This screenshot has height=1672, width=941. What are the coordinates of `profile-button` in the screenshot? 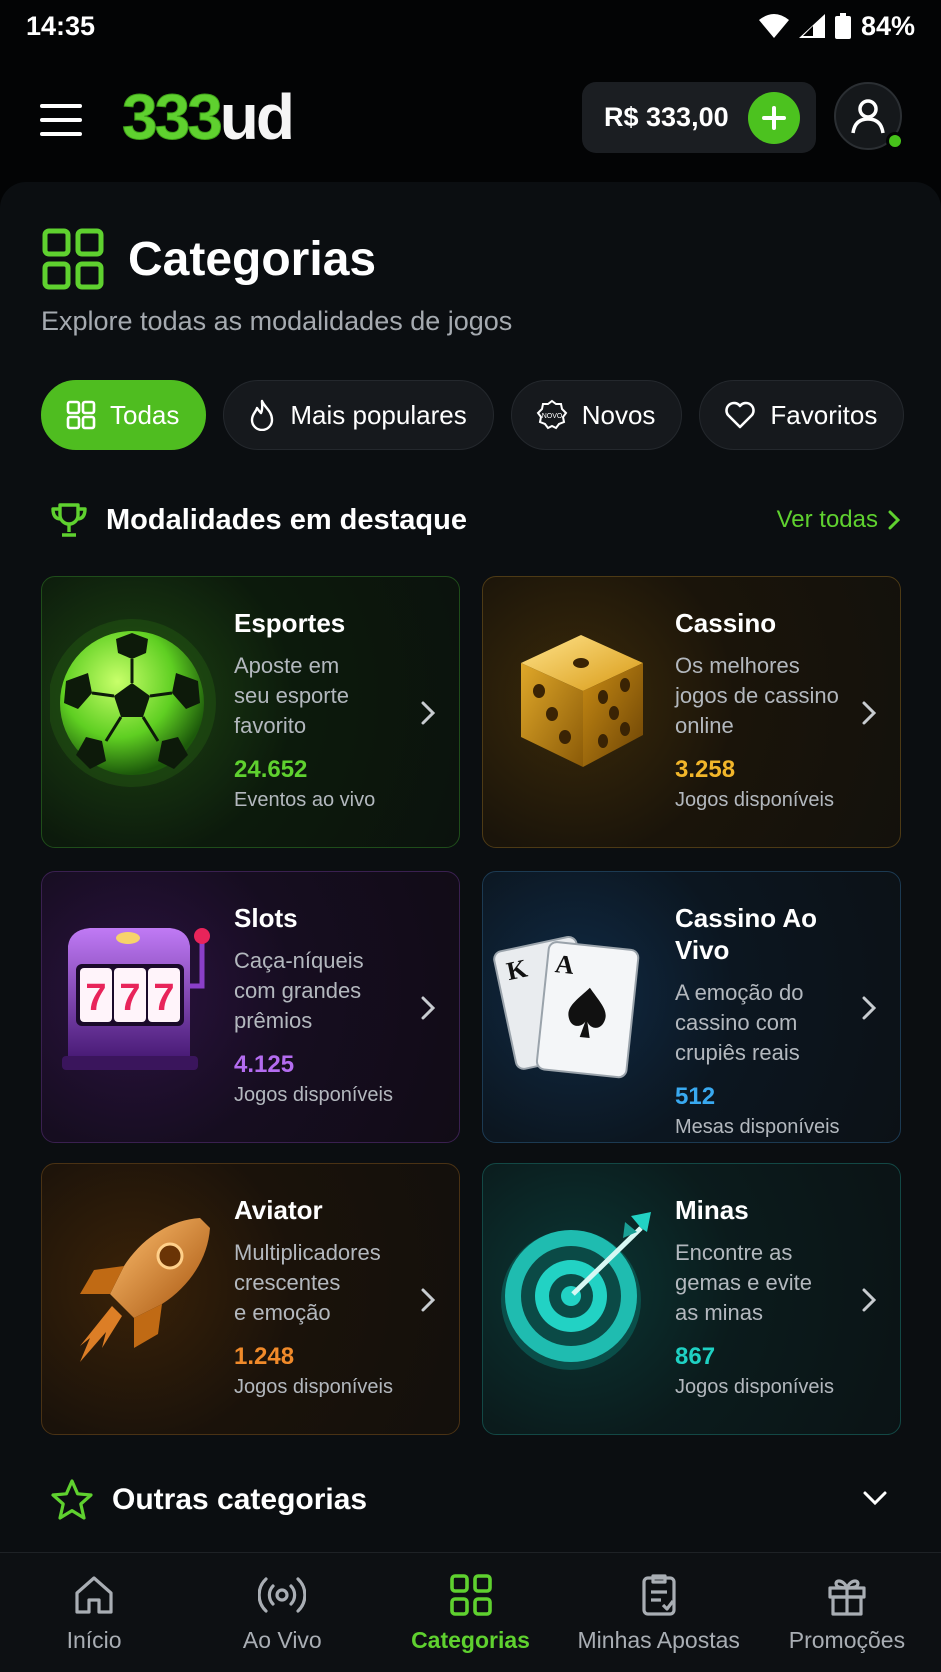 It's located at (869, 116).